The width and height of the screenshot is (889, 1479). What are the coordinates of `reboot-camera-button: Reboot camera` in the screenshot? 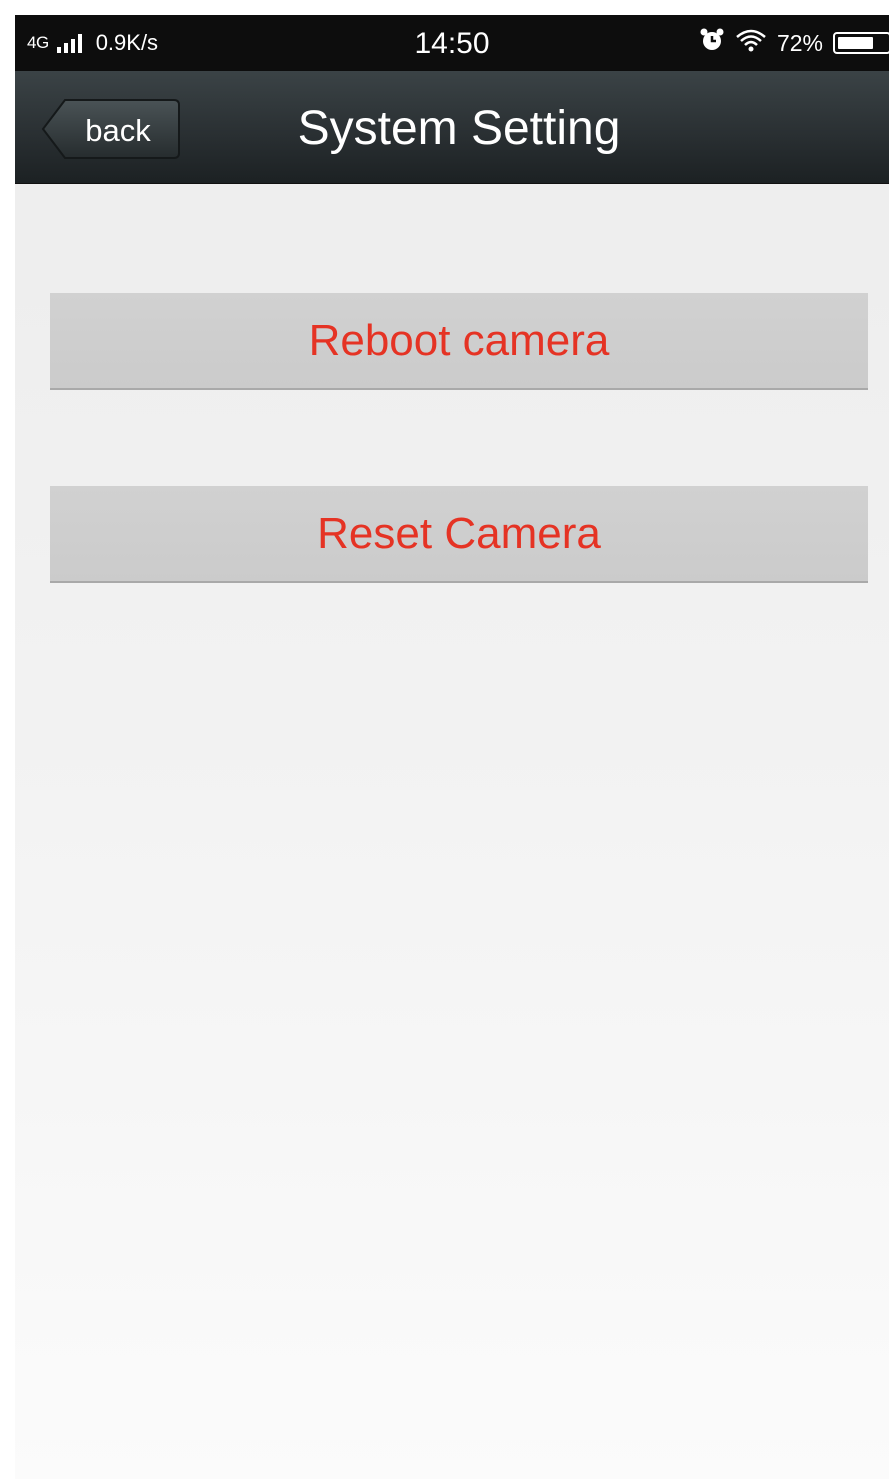 It's located at (459, 341).